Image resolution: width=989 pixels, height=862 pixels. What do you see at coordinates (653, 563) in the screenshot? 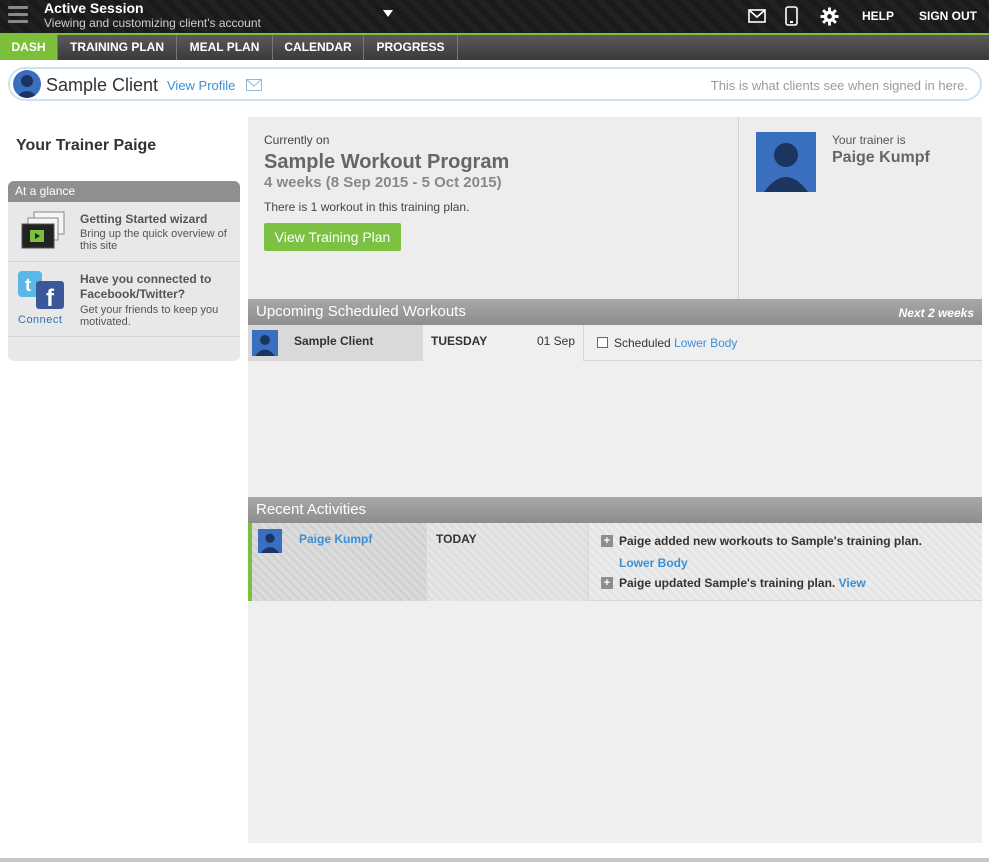
I see `activity-lower-body-link: Lower Body` at bounding box center [653, 563].